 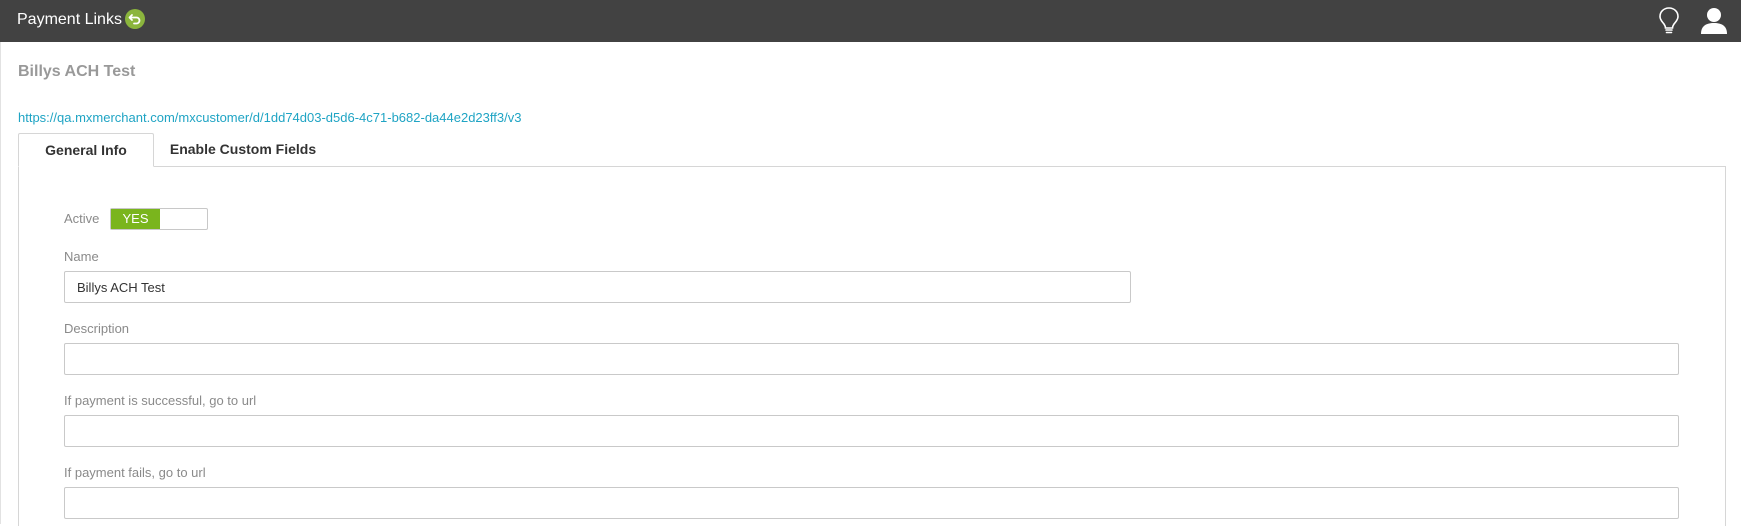 What do you see at coordinates (69, 19) in the screenshot?
I see `app-title: Payment Links` at bounding box center [69, 19].